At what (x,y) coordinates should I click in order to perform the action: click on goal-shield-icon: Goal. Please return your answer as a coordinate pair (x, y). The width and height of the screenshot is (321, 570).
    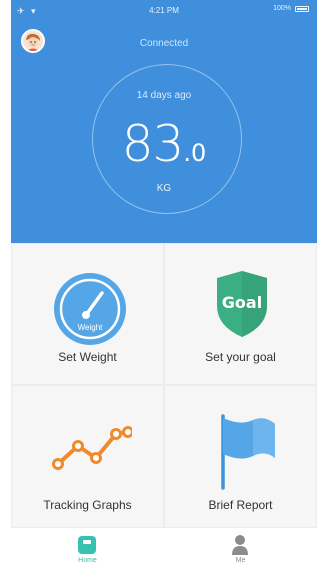
    Looking at the image, I should click on (242, 304).